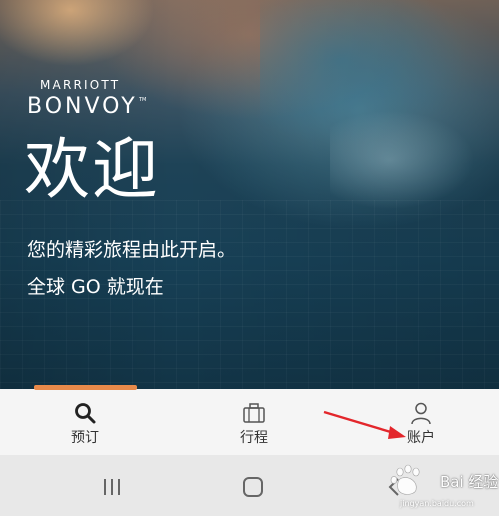 Image resolution: width=499 pixels, height=516 pixels. Describe the element at coordinates (82, 106) in the screenshot. I see `brand-bonvoy: BONVOY` at that location.